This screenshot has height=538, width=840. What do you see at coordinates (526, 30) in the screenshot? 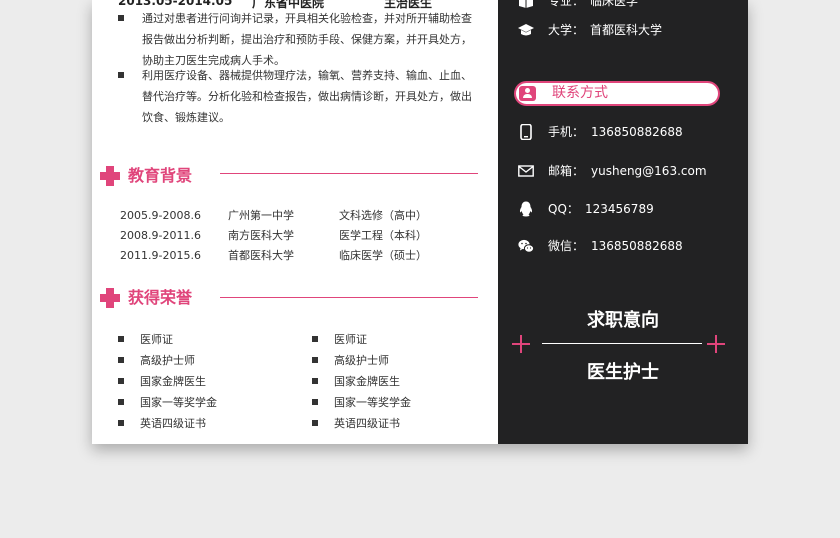
I see `graduation-cap-icon` at bounding box center [526, 30].